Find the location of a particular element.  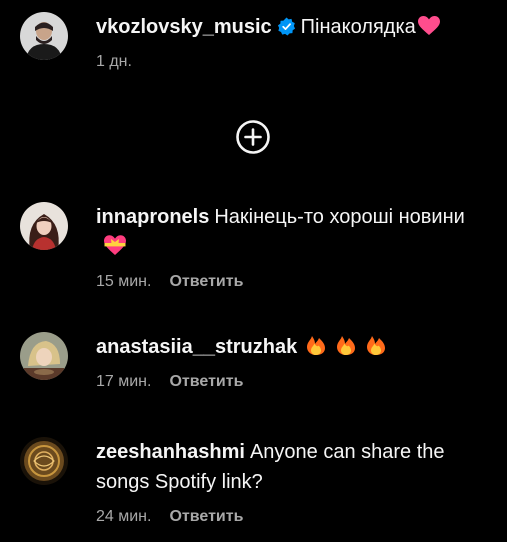

comment-username: zeeshanhashmi is located at coordinates (170, 452).